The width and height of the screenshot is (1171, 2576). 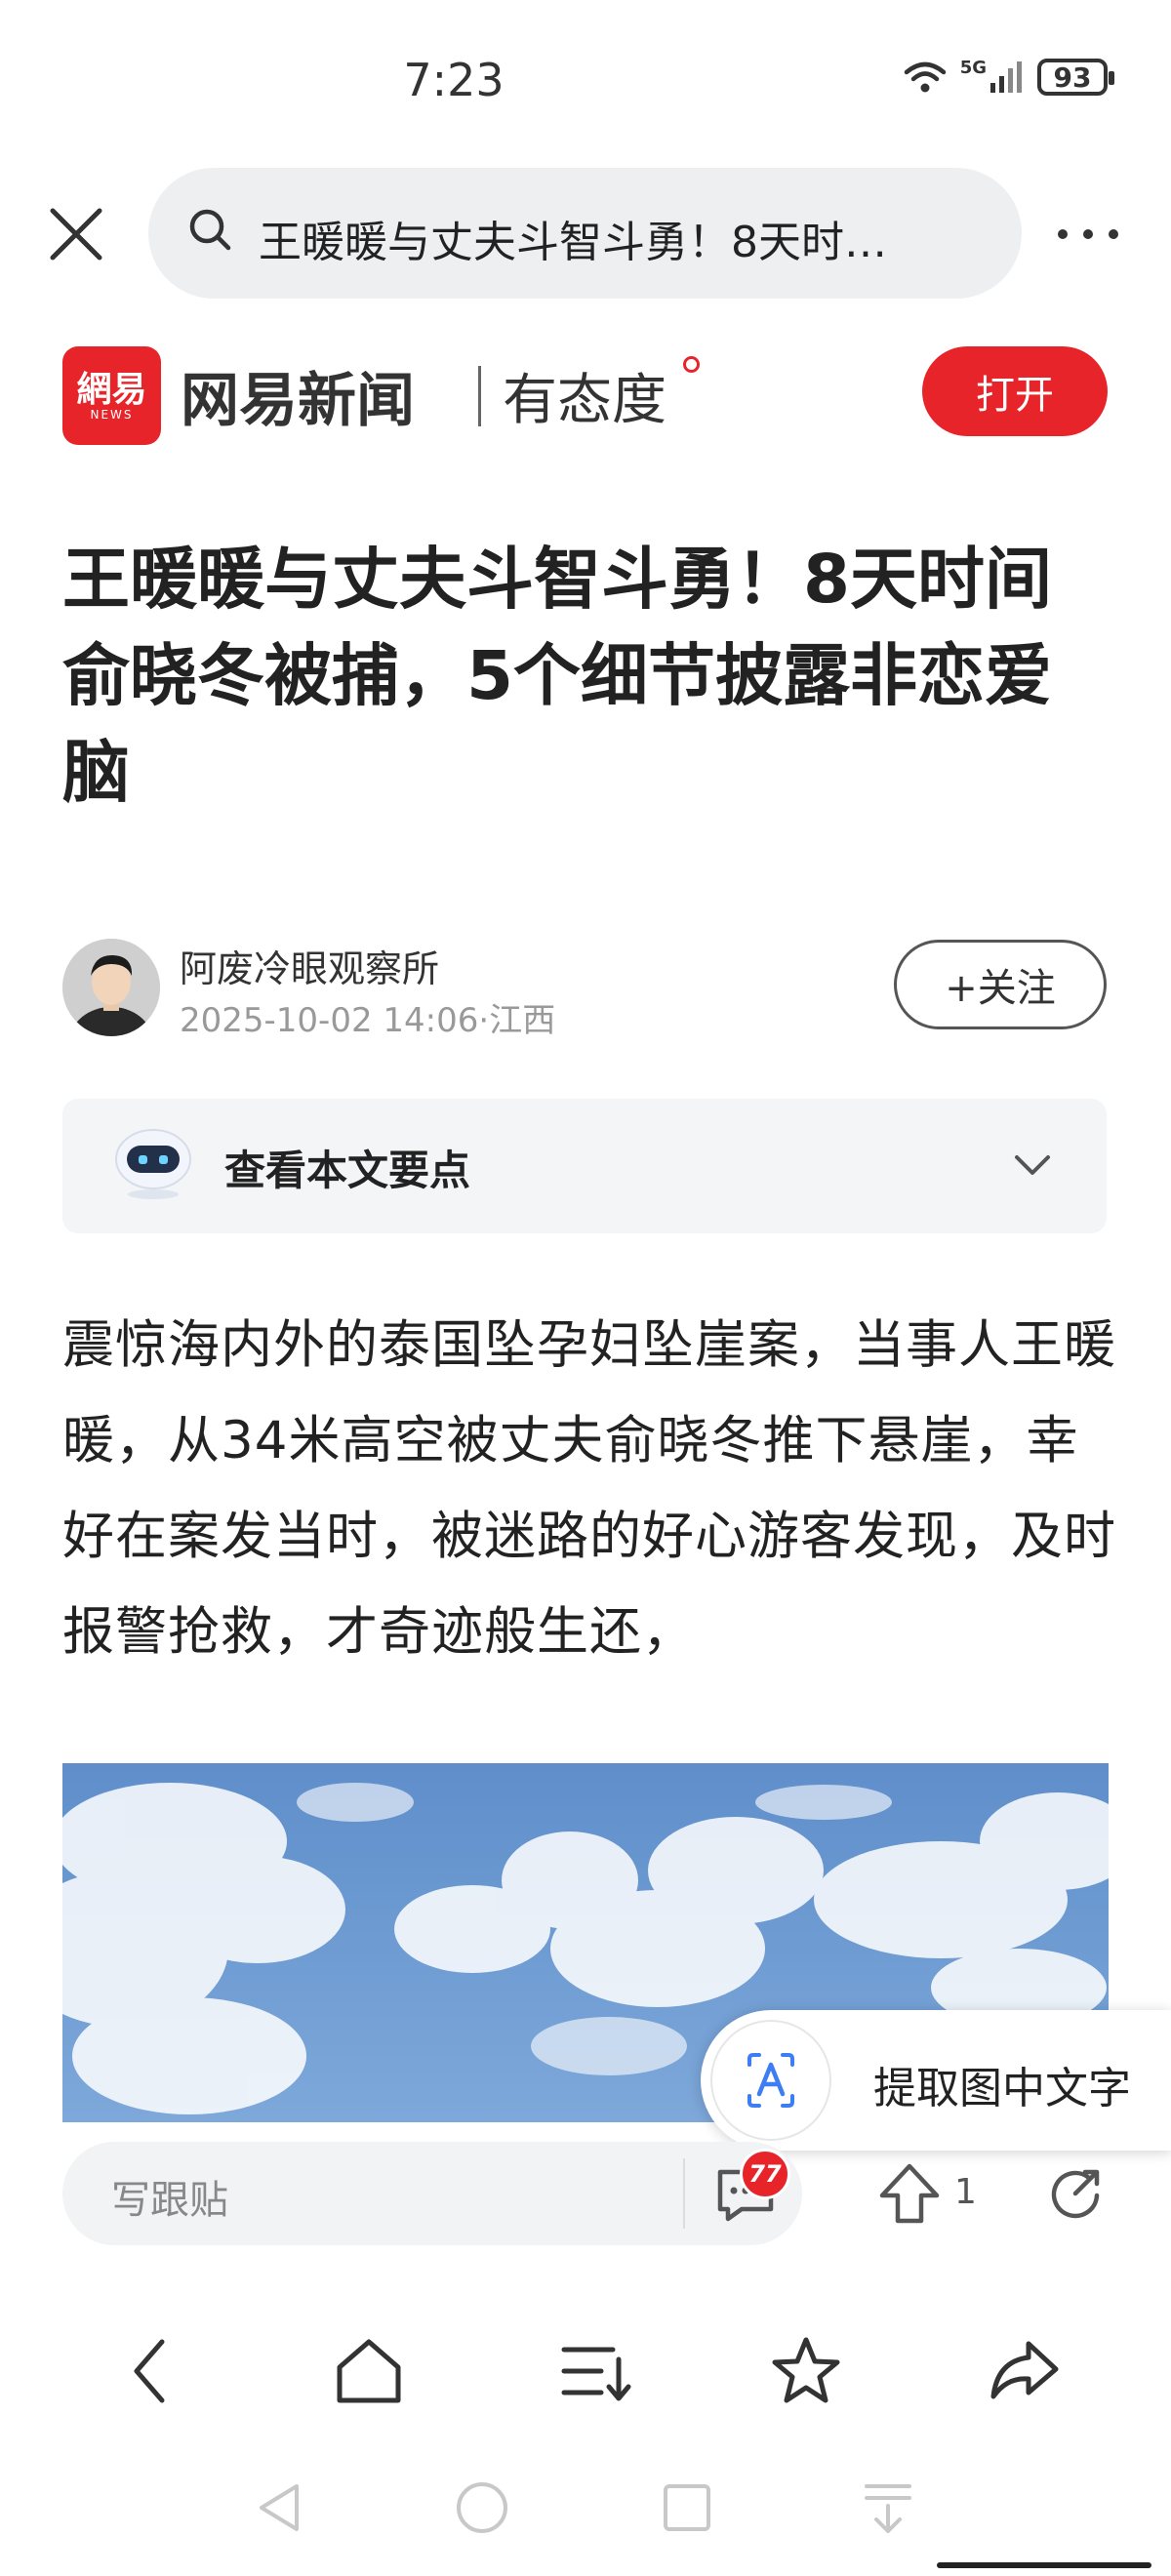 I want to click on chevron-down-icon, so click(x=1032, y=1165).